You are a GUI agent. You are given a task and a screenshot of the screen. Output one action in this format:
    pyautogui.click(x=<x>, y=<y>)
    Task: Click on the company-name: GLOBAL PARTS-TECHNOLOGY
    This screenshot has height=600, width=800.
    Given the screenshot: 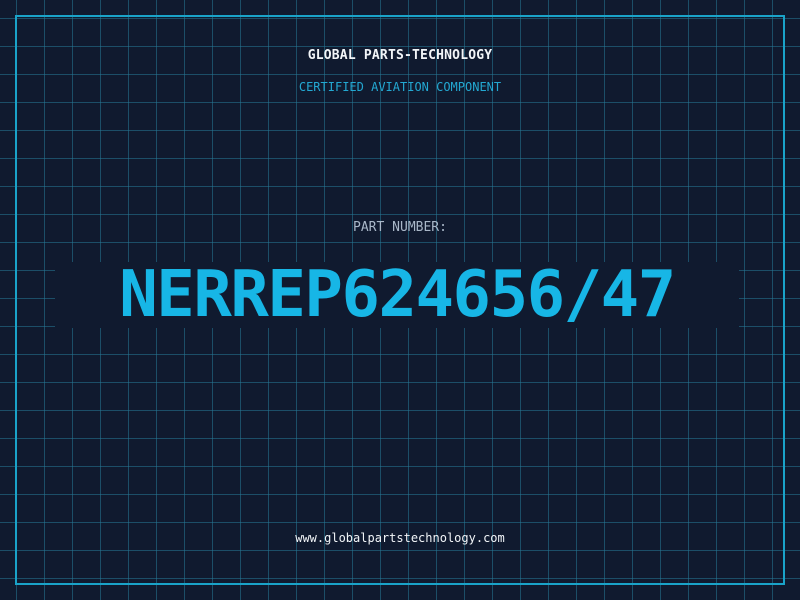 What is the action you would take?
    pyautogui.click(x=400, y=55)
    